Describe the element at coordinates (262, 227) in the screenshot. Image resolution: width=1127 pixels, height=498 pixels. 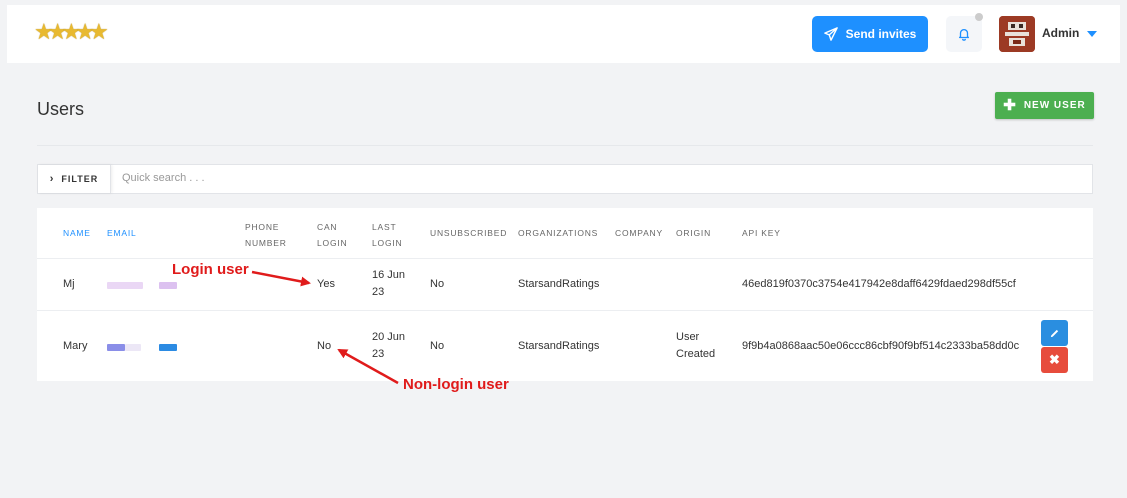
I see `column-header-phone-line1: PHONE` at that location.